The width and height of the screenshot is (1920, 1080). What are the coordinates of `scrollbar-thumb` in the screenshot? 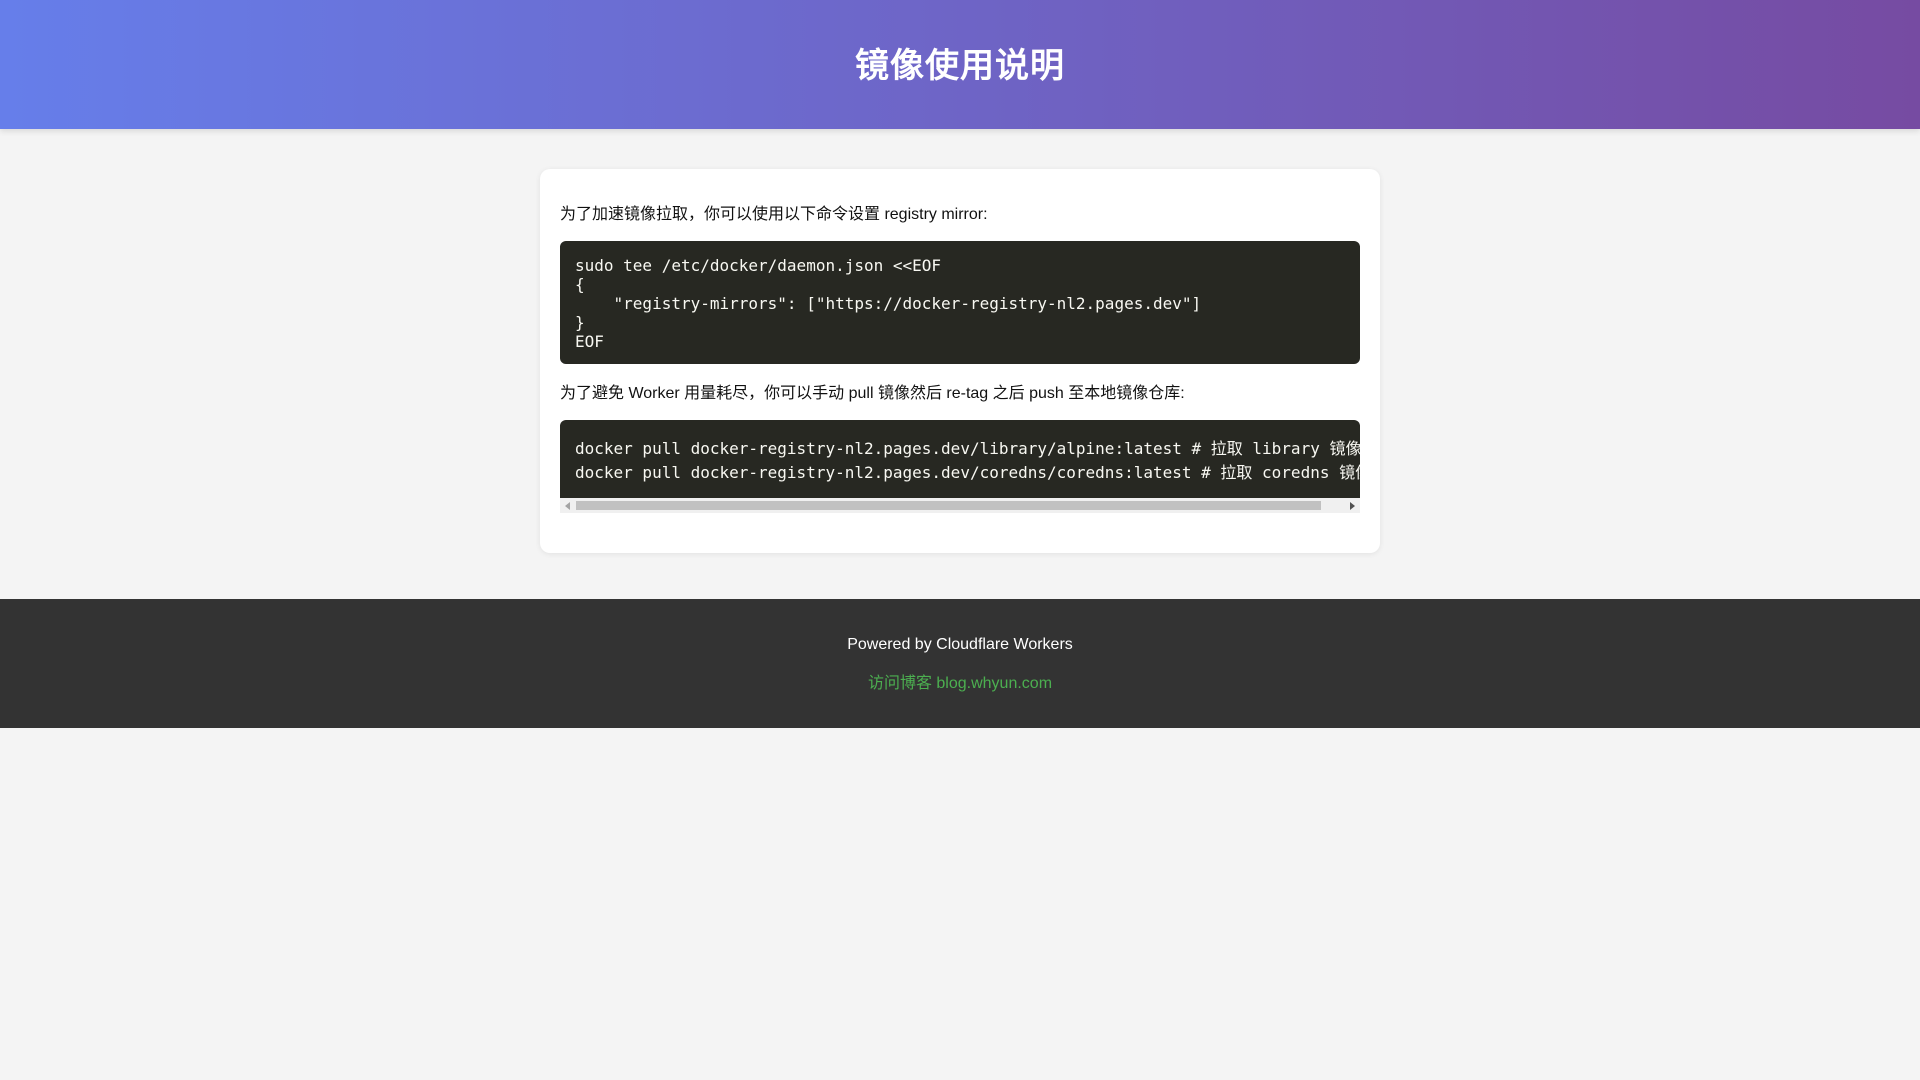 It's located at (948, 505).